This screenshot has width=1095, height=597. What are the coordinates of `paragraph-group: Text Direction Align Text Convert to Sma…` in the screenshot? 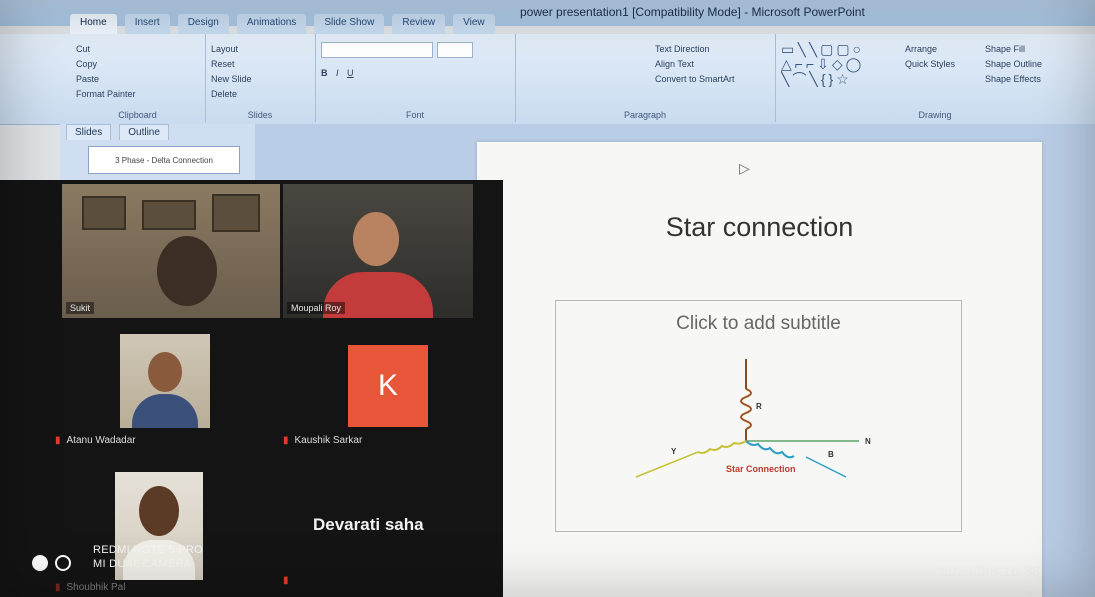 It's located at (645, 78).